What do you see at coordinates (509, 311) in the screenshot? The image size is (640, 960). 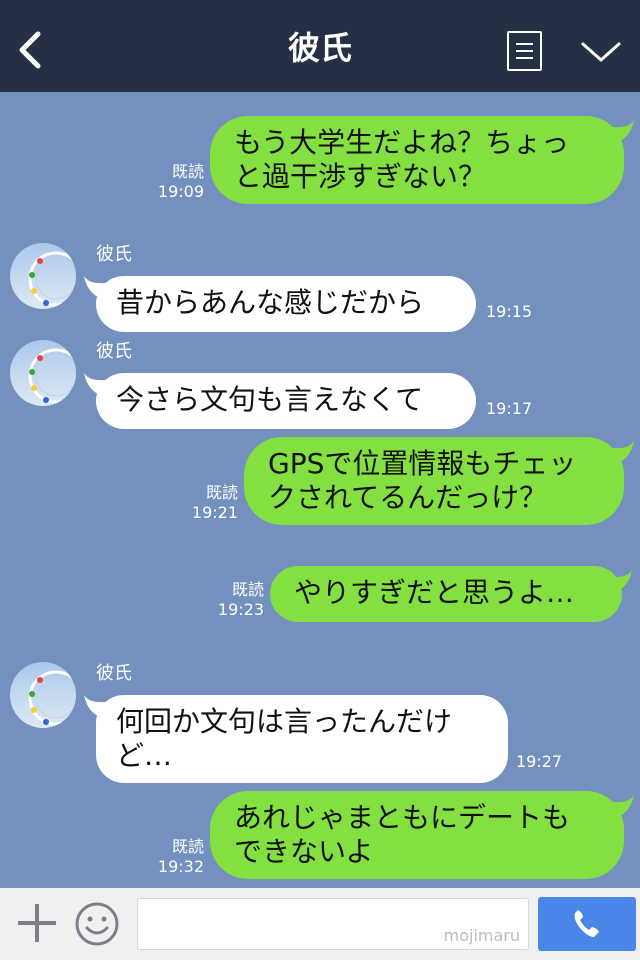 I see `message-time: 19:15` at bounding box center [509, 311].